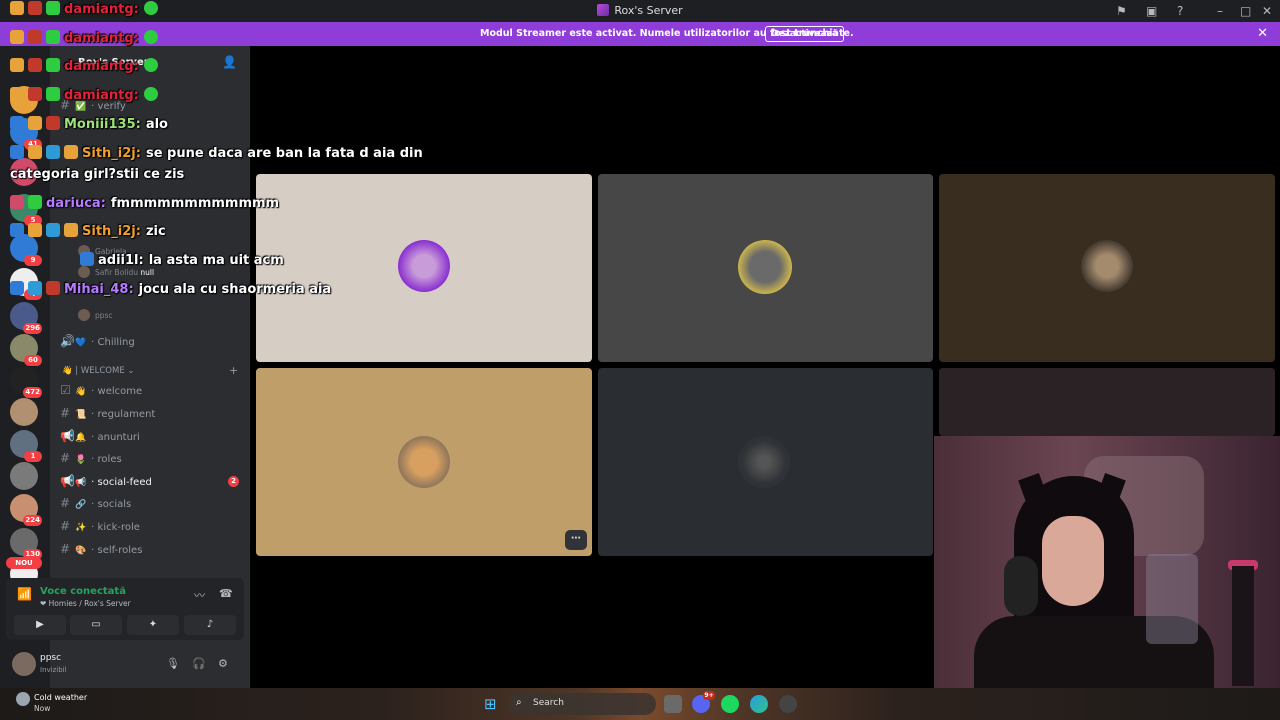  What do you see at coordinates (26, 544) in the screenshot?
I see `server-icon: 130` at bounding box center [26, 544].